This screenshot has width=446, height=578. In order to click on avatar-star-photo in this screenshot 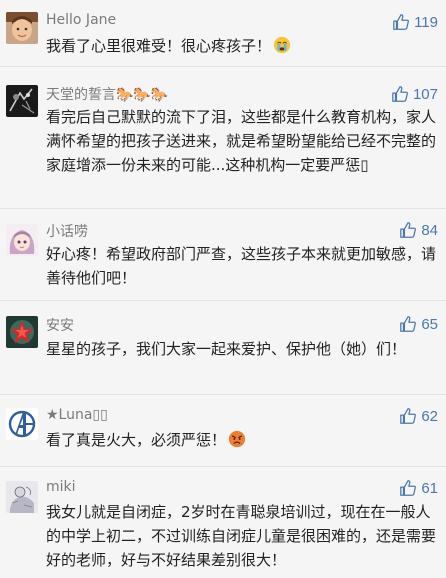, I will do `click(22, 332)`.